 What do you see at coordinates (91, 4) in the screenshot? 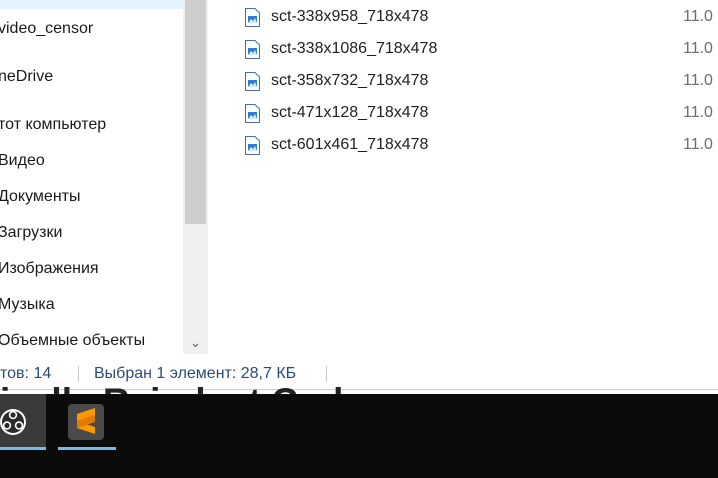
I see `nav-item-hover-highlight` at bounding box center [91, 4].